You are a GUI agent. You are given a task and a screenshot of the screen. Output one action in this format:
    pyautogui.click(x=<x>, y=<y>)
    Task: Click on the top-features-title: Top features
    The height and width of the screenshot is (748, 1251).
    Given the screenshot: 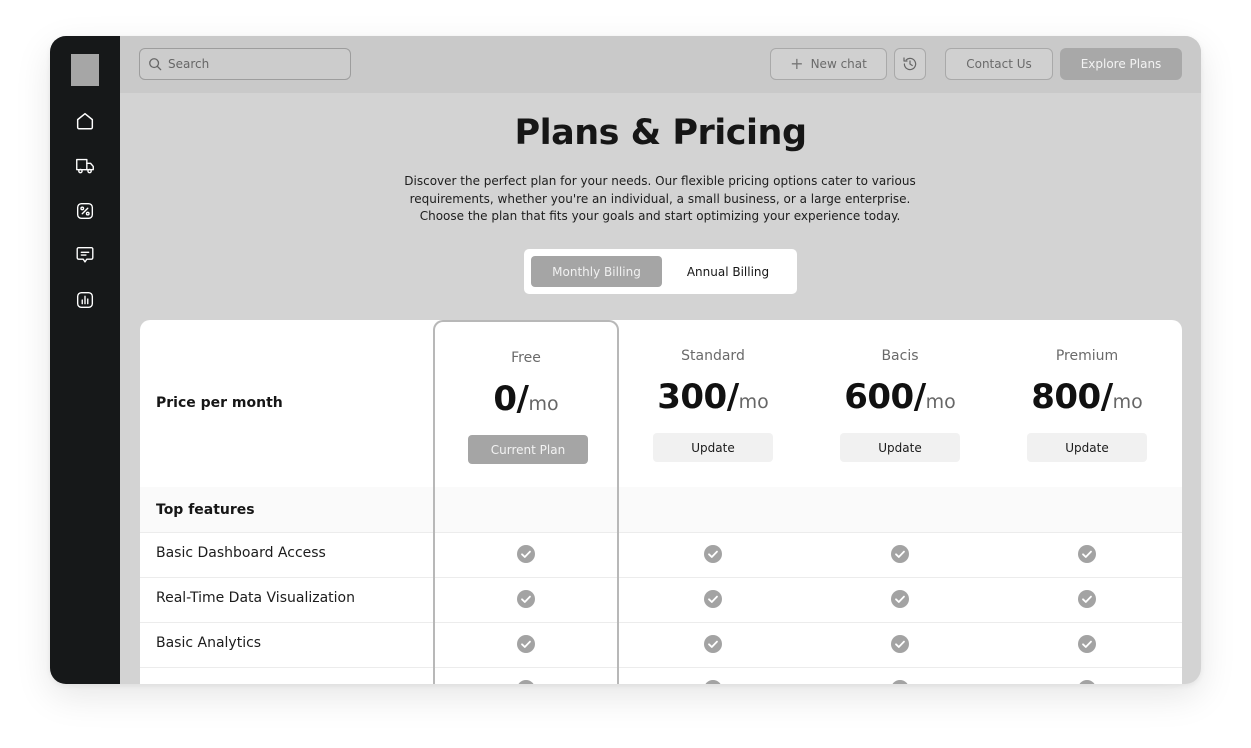 What is the action you would take?
    pyautogui.click(x=205, y=510)
    